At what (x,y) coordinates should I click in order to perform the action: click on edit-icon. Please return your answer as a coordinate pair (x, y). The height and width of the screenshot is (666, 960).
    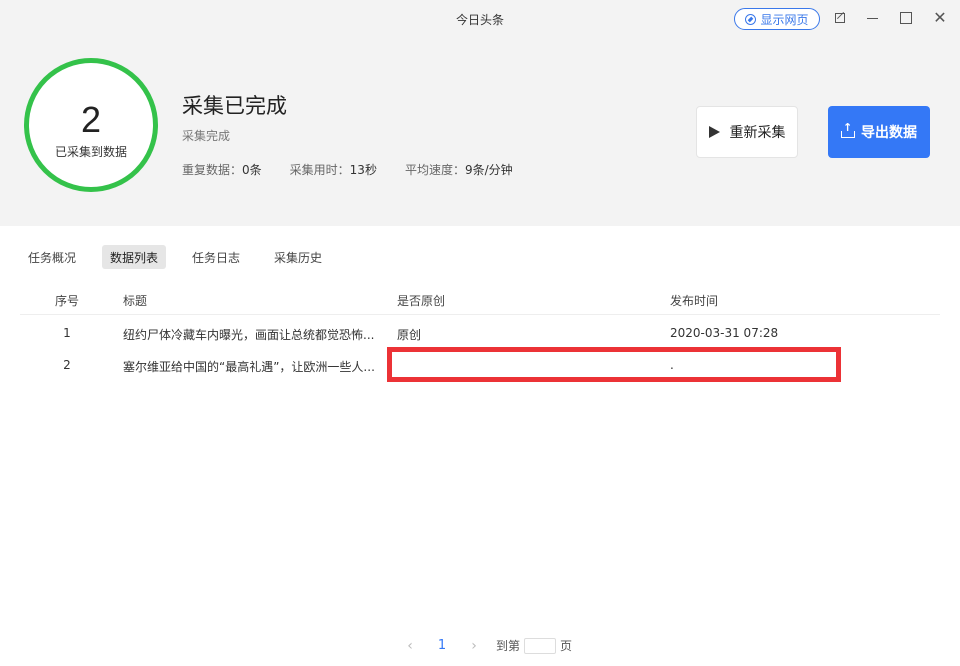
    Looking at the image, I should click on (840, 18).